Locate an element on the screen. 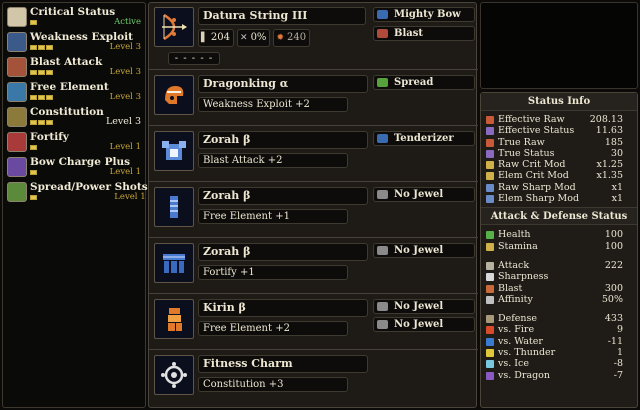 Image resolution: width=640 pixels, height=410 pixels. skill-row: Spread/Power Shots Level 1 is located at coordinates (76, 193).